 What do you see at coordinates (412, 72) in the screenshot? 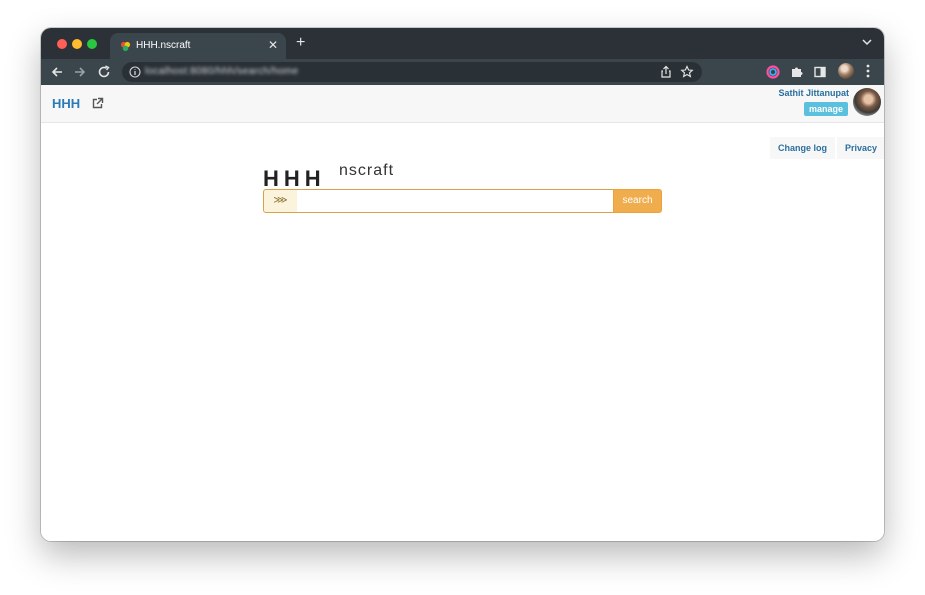
I see `address-bar: localhost:8080/hhh/search/home` at bounding box center [412, 72].